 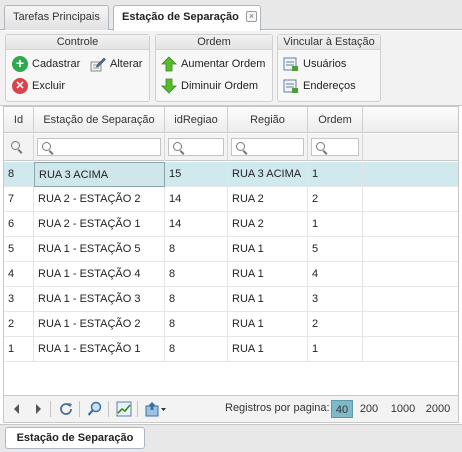 What do you see at coordinates (335, 274) in the screenshot?
I see `cell-ordem: 4` at bounding box center [335, 274].